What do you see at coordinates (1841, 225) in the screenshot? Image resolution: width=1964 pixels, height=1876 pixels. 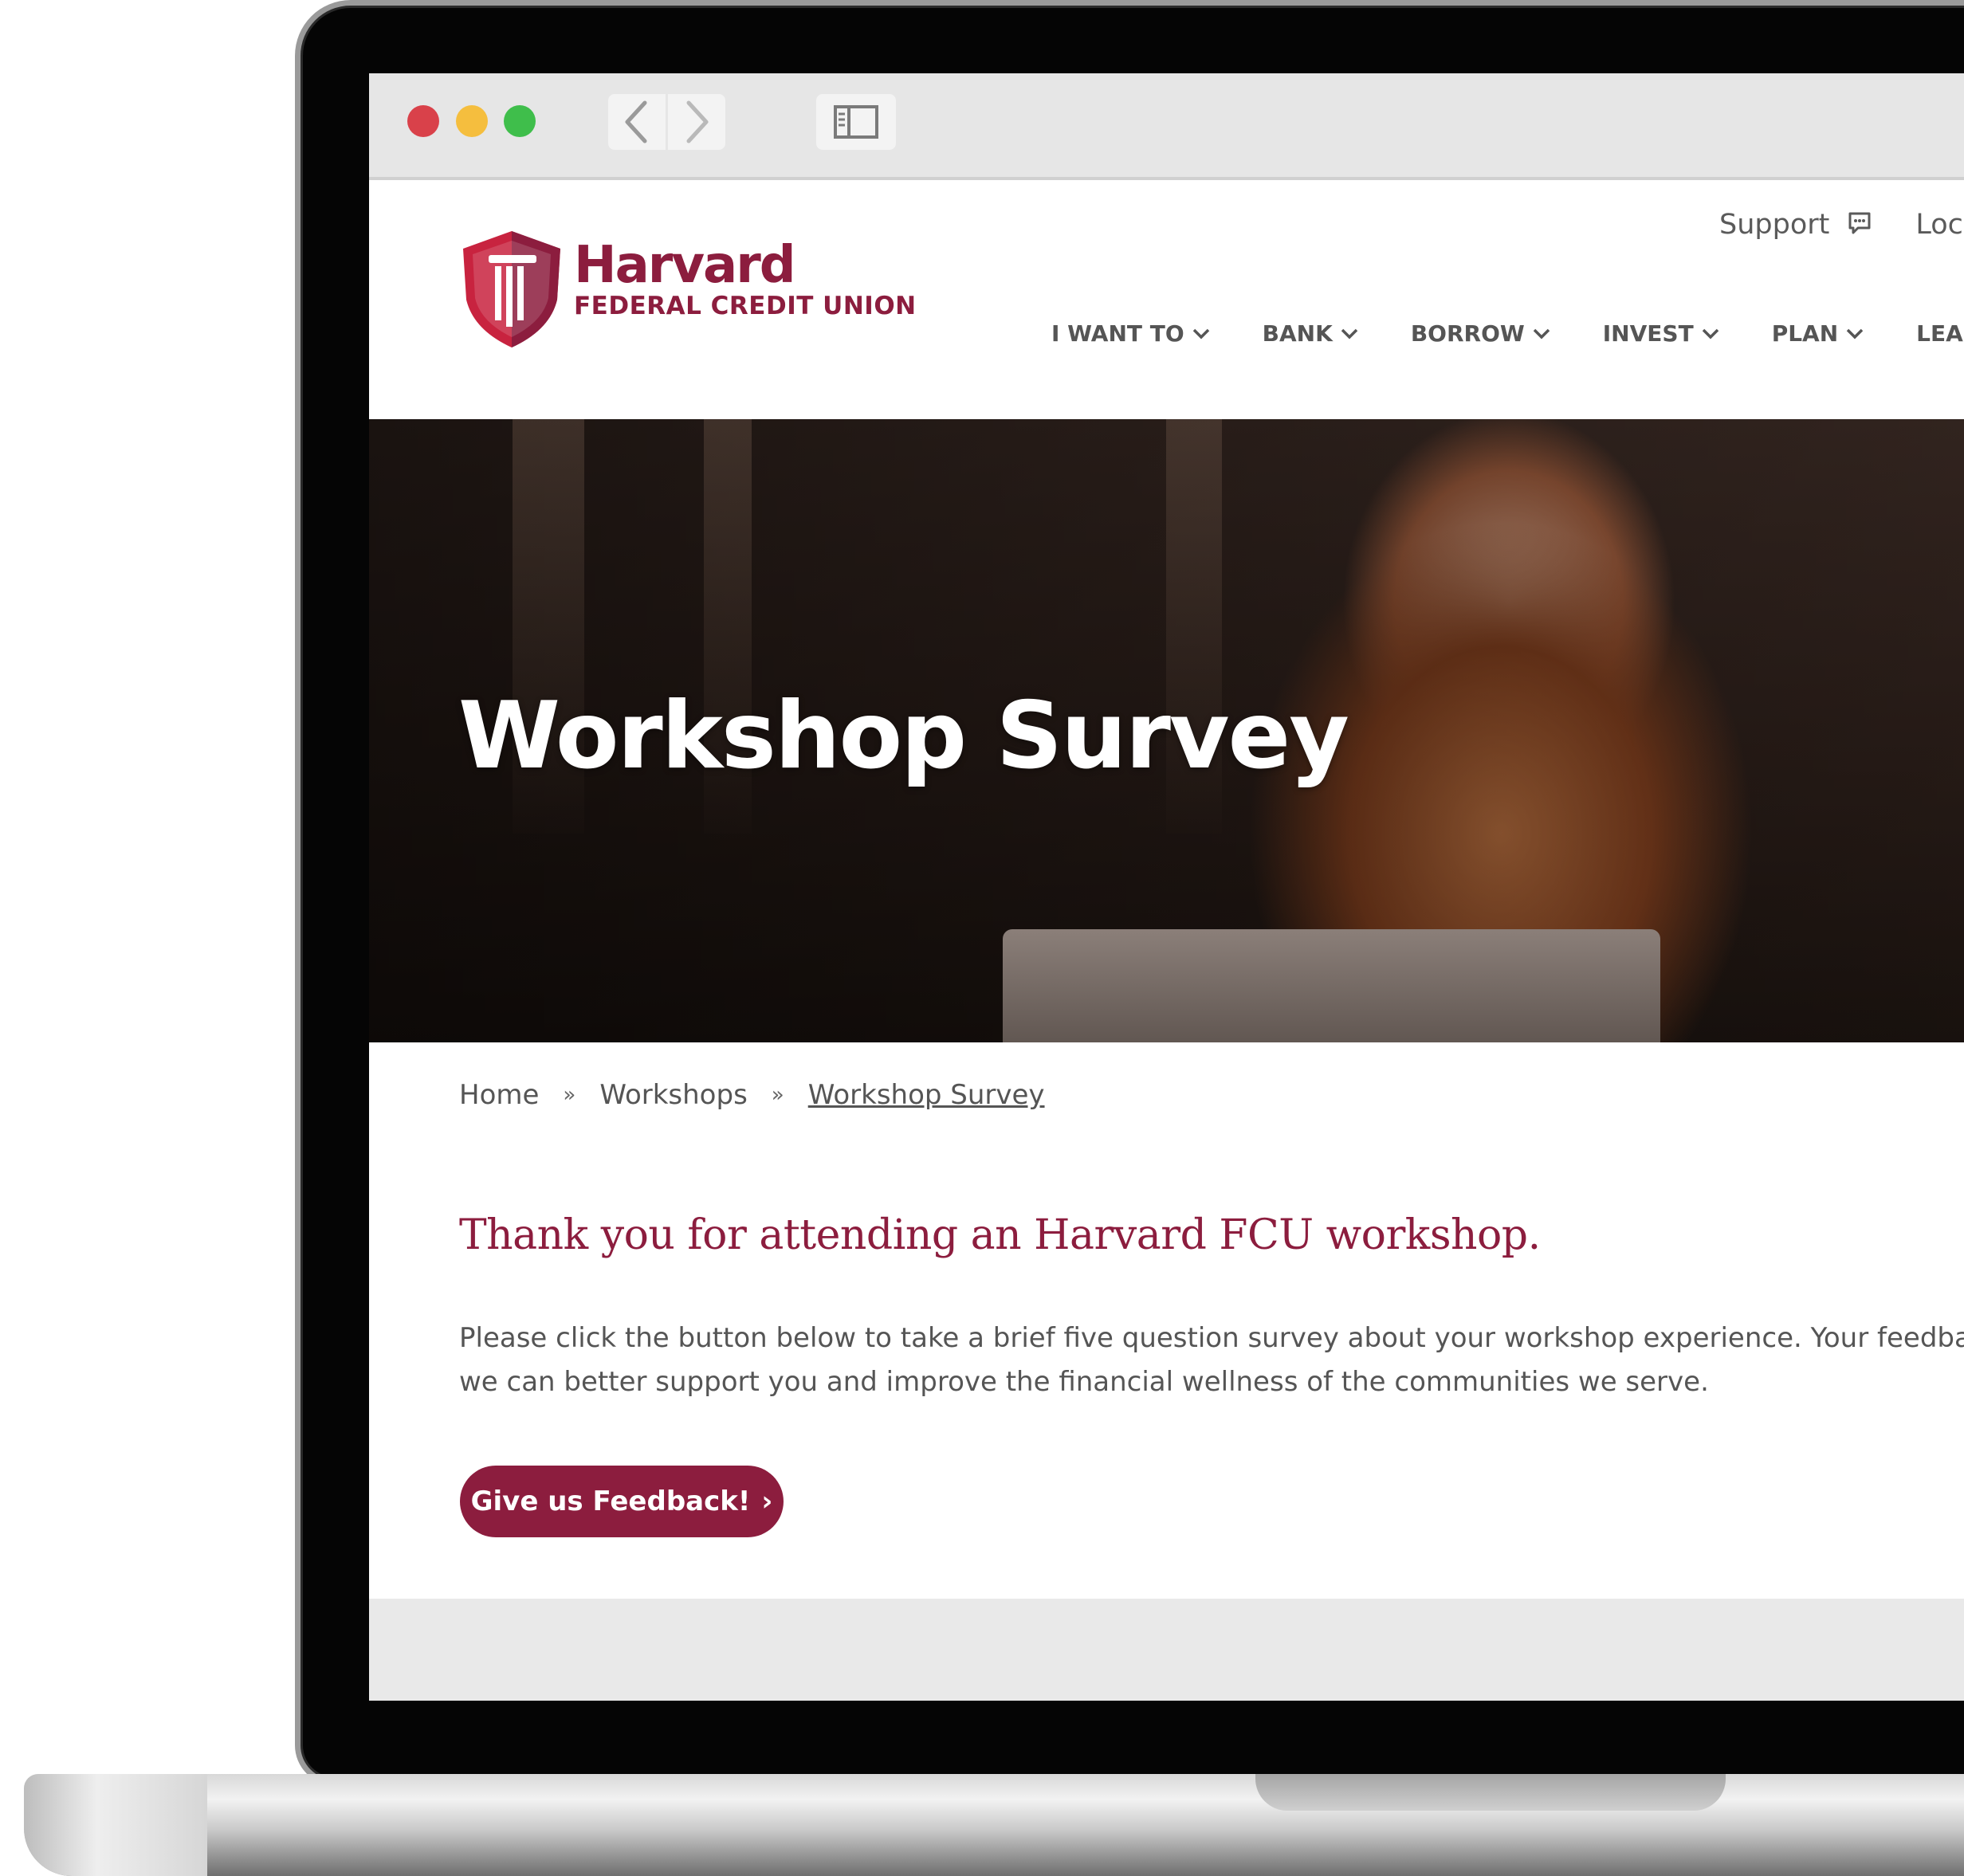 I see `utility-nav: Support Loc` at bounding box center [1841, 225].